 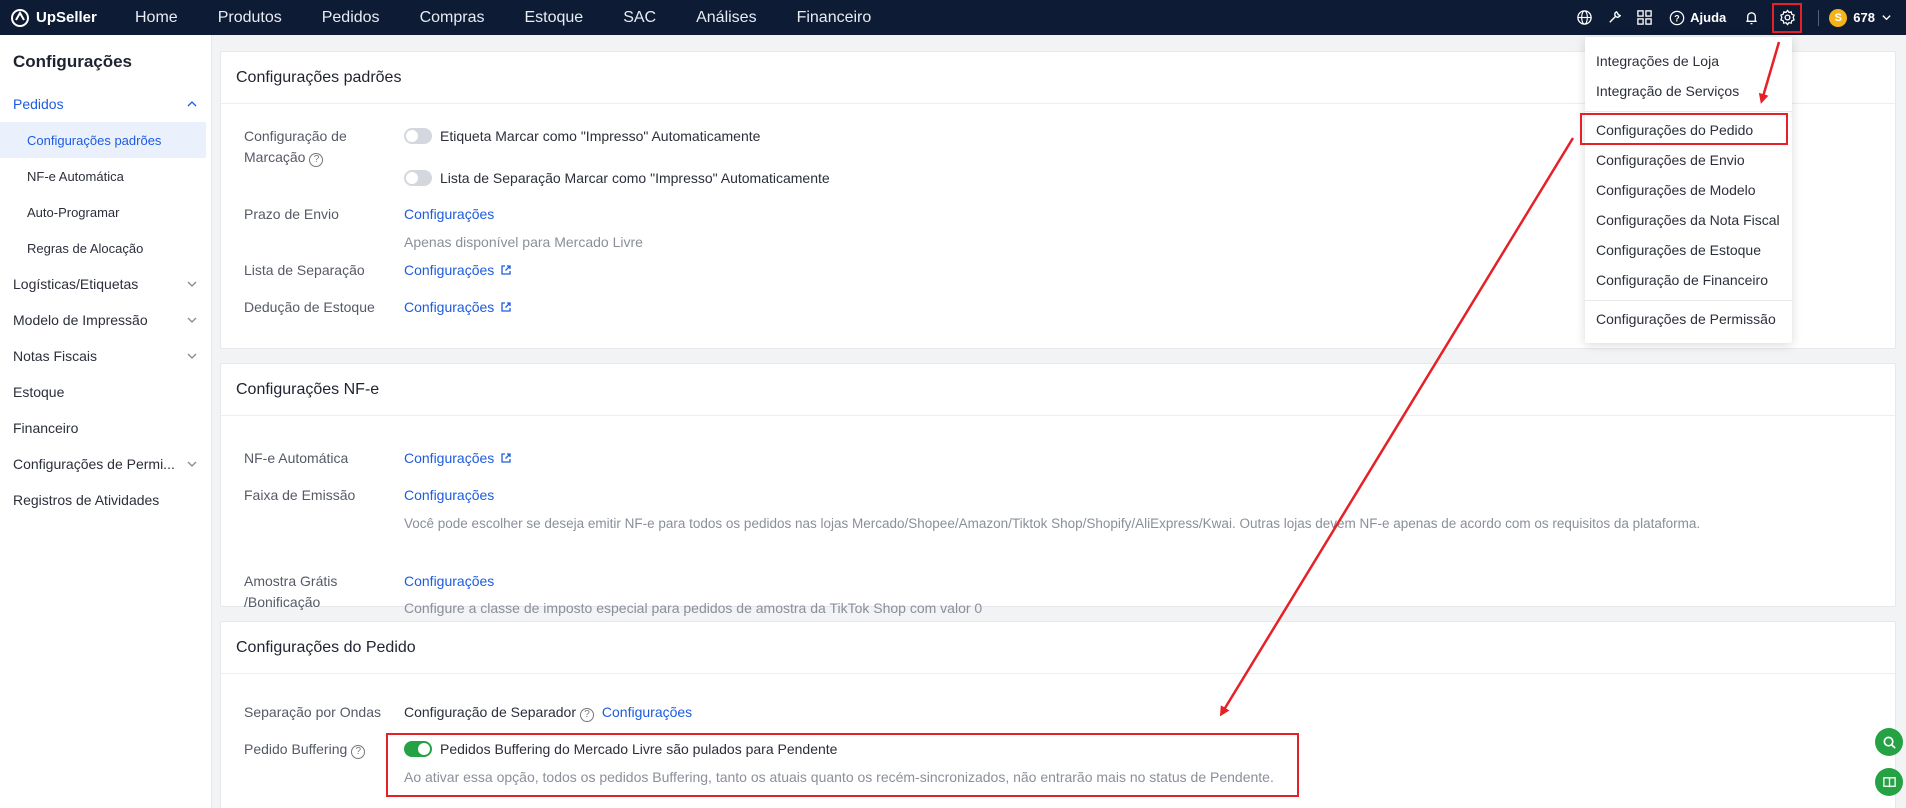 I want to click on help-circle-icon: ?, so click(x=1677, y=17).